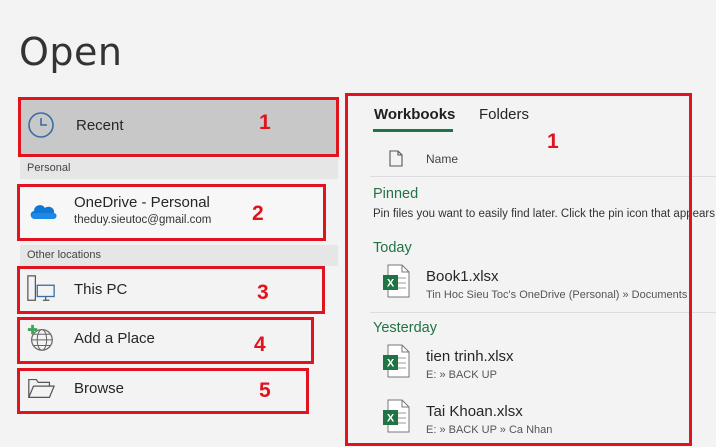 The width and height of the screenshot is (716, 447). I want to click on annotation-number-onedrive: 2, so click(258, 213).